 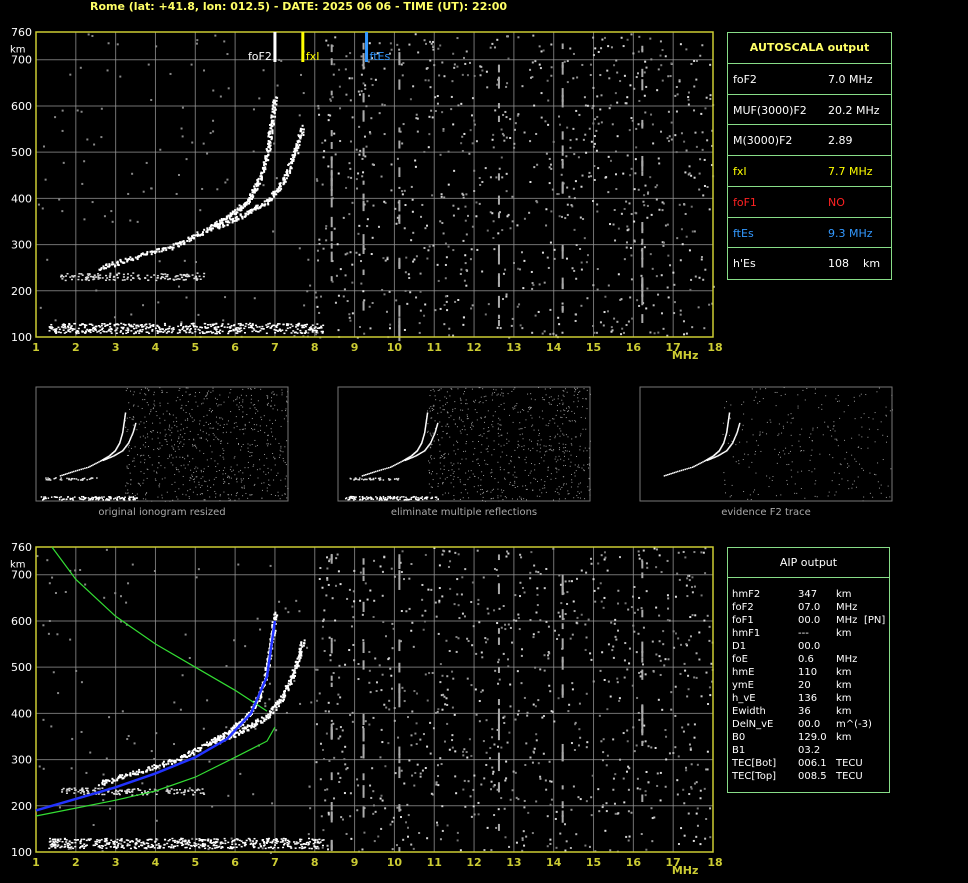 What do you see at coordinates (593, 862) in the screenshot?
I see `plot2-xtick-label: 15` at bounding box center [593, 862].